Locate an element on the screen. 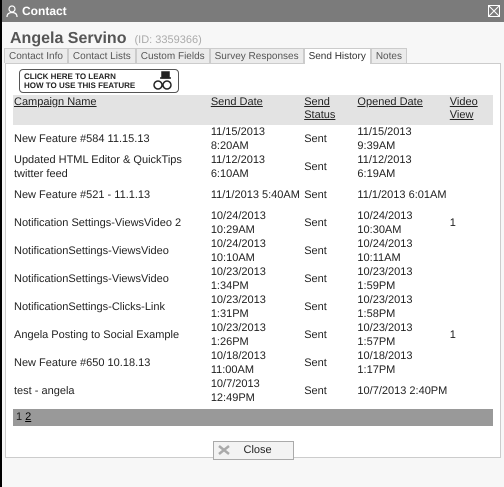 The width and height of the screenshot is (504, 487). table-cell: 11/15/2013 9:39AM is located at coordinates (384, 139).